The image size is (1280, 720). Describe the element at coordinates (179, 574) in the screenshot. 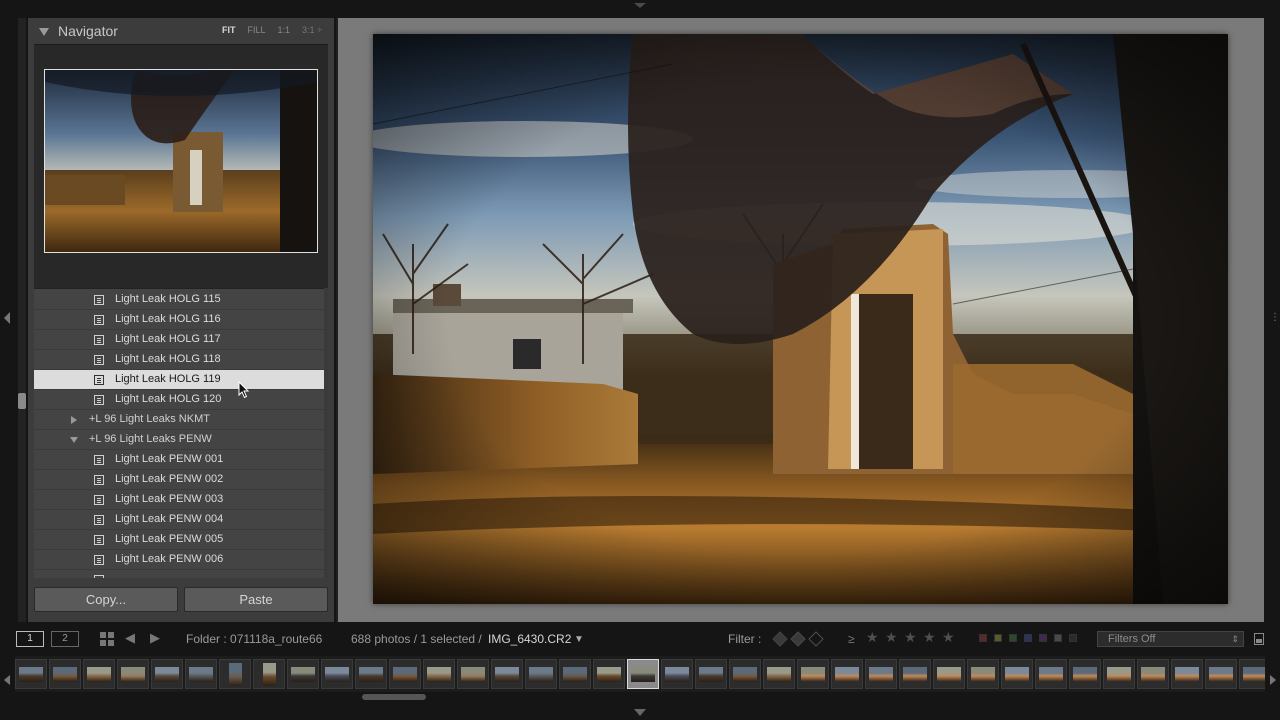

I see `preset-item` at that location.